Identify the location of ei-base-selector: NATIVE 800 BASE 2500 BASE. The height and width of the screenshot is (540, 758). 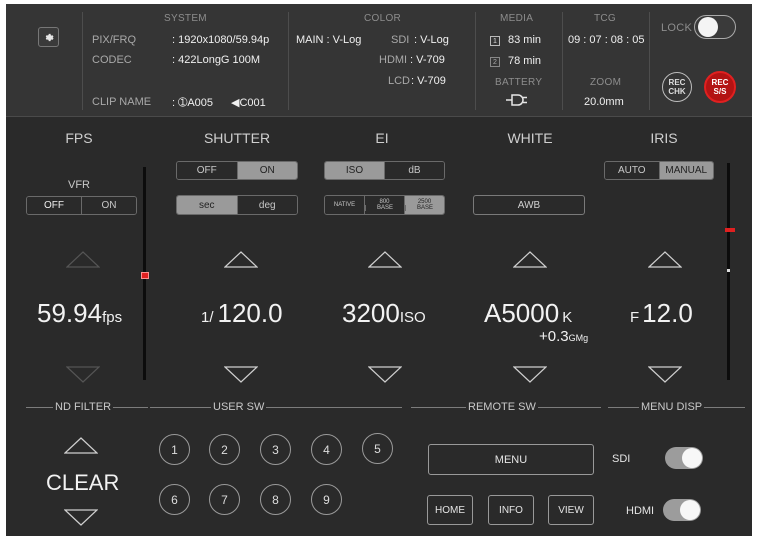
(384, 205).